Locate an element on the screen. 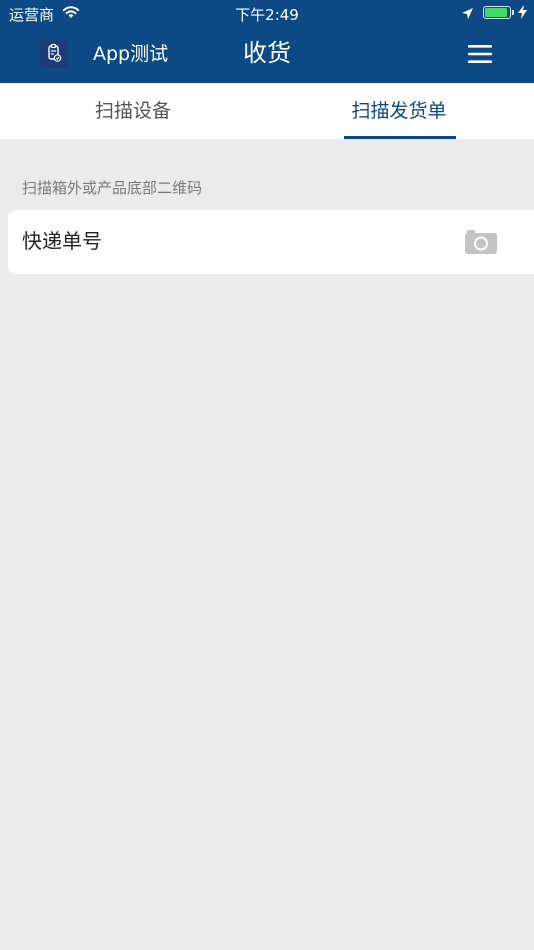 The height and width of the screenshot is (950, 534). battery-tip is located at coordinates (513, 12).